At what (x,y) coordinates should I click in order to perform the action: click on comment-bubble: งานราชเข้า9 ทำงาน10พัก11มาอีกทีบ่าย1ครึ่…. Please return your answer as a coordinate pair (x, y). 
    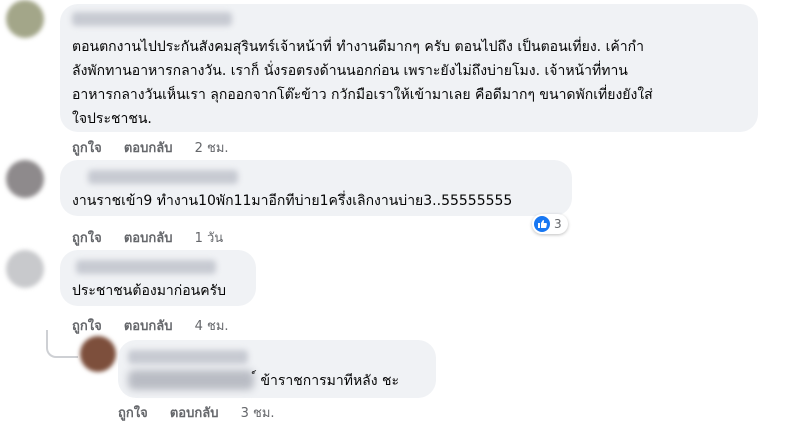
    Looking at the image, I should click on (316, 188).